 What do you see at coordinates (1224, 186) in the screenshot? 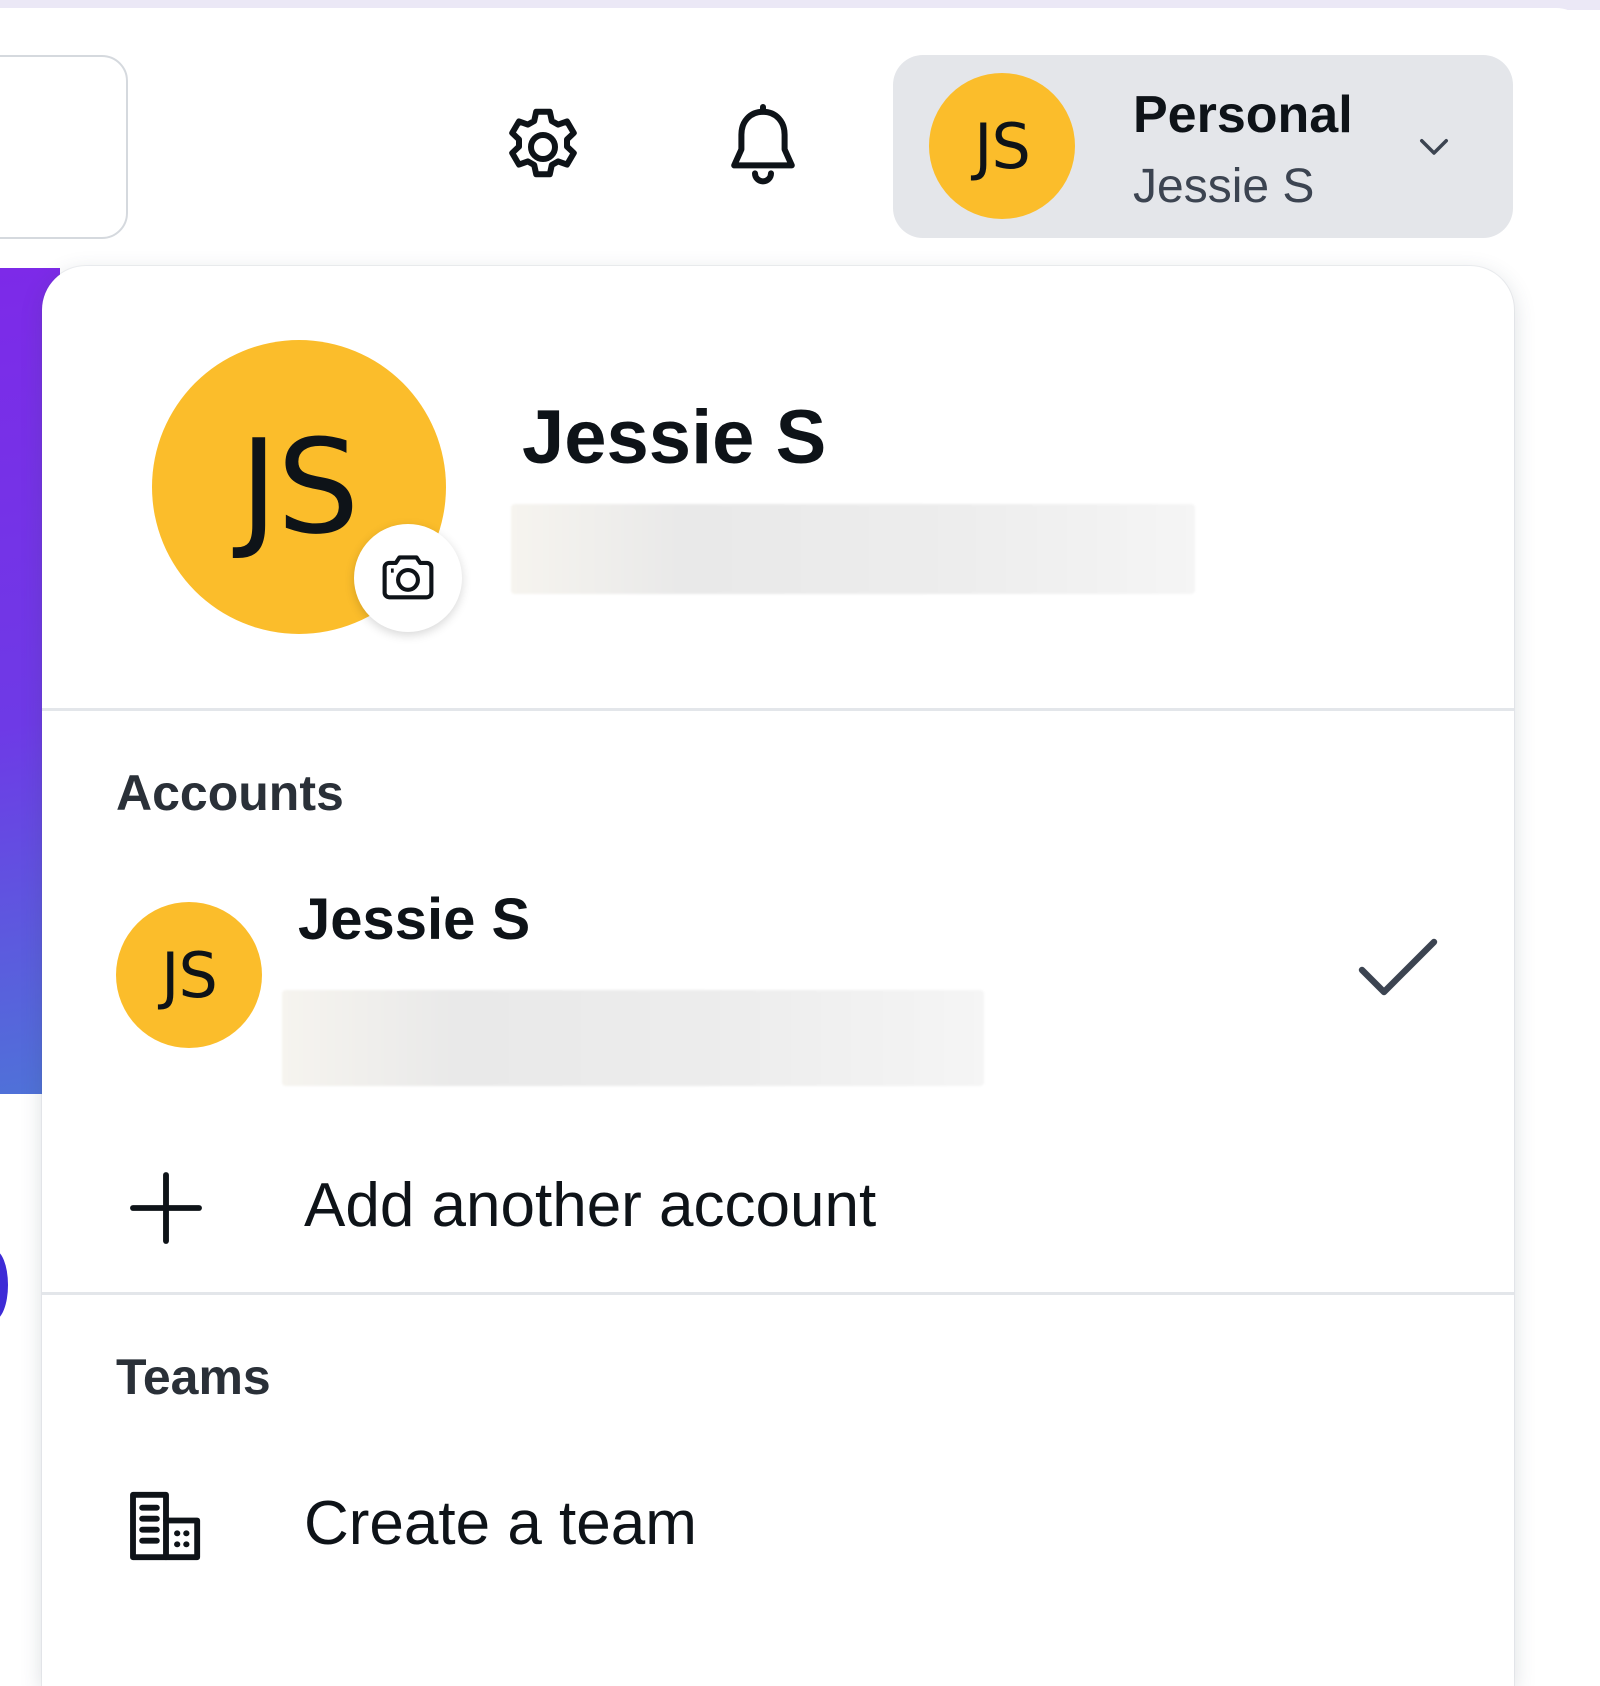
I see `account-name-label: Jessie S` at bounding box center [1224, 186].